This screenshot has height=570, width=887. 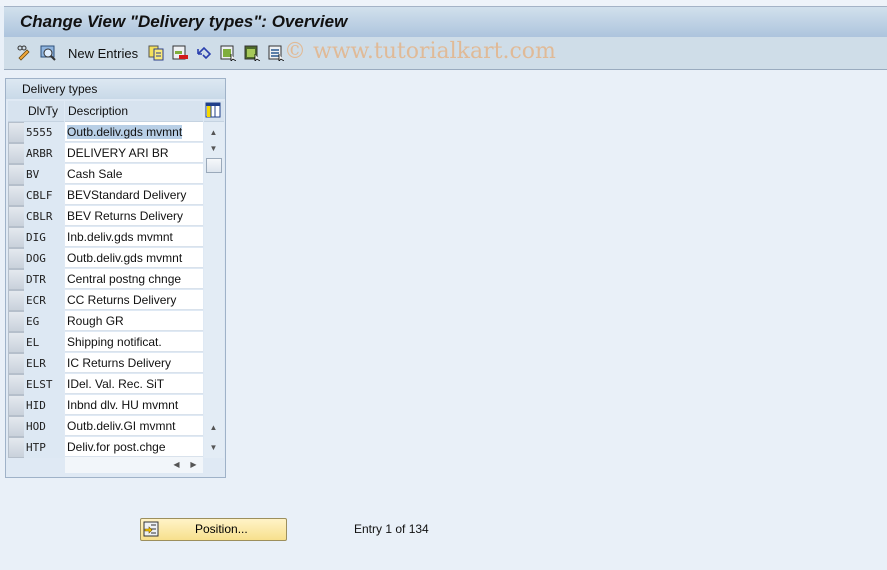 I want to click on cell-description: DELIVERY ARI BR, so click(x=134, y=153).